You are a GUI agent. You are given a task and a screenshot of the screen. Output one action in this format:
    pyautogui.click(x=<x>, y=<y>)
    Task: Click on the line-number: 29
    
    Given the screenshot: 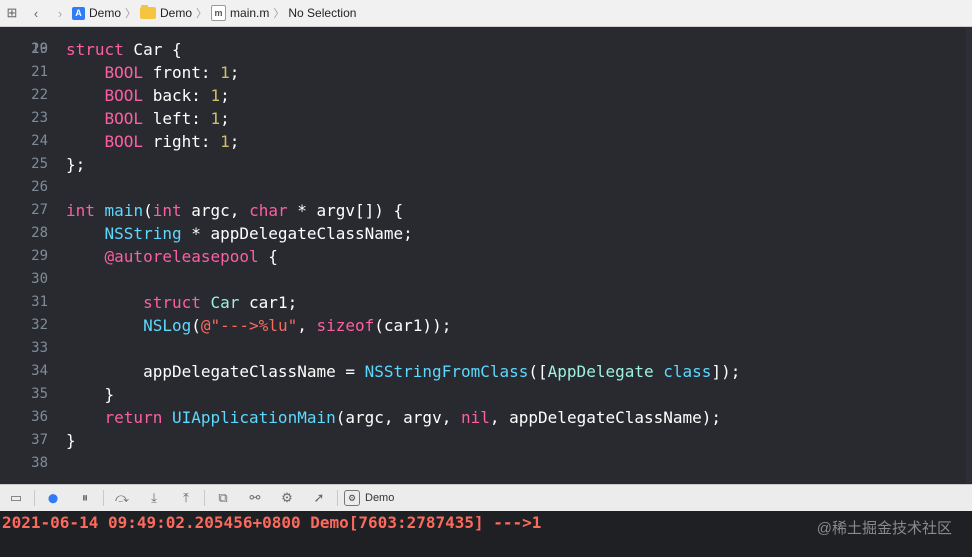 What is the action you would take?
    pyautogui.click(x=39, y=256)
    